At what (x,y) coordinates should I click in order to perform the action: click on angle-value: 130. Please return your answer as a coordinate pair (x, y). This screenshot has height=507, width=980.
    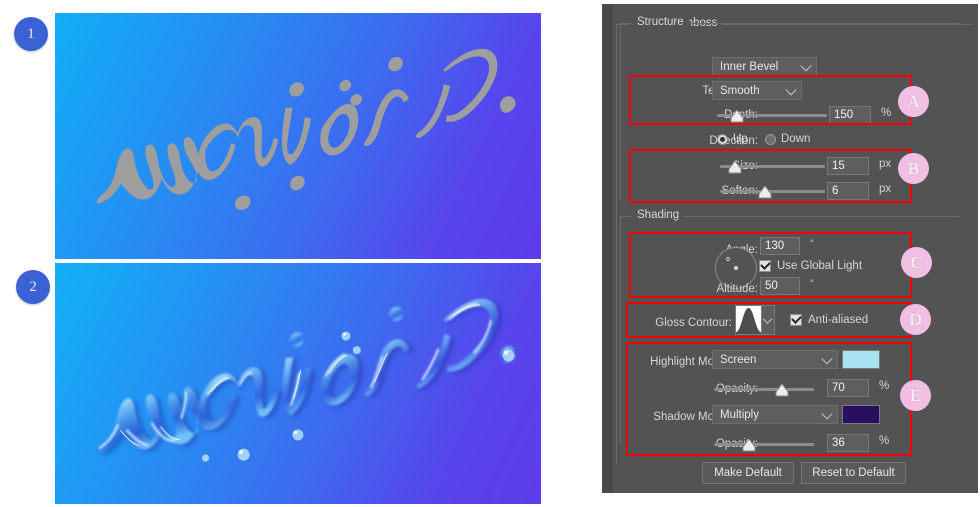
    Looking at the image, I should click on (775, 246).